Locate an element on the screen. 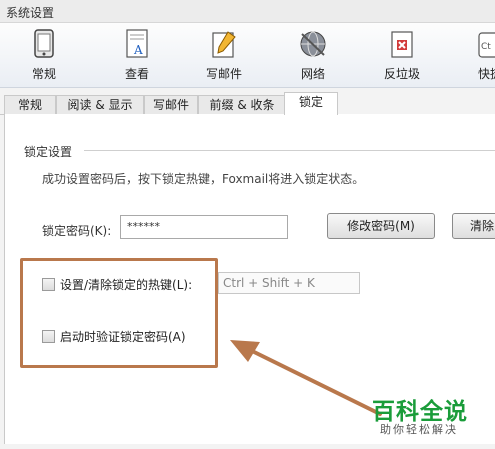 The width and height of the screenshot is (495, 449). toolbar-network-button: 网络 is located at coordinates (313, 55).